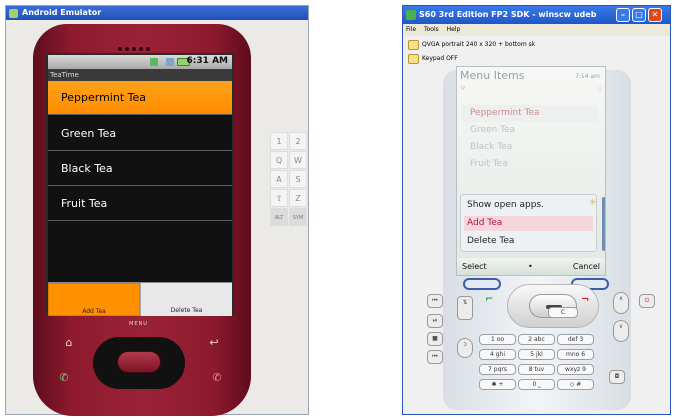 The image size is (676, 420). Describe the element at coordinates (497, 354) in the screenshot. I see `keypad-key: 4 ghi` at that location.